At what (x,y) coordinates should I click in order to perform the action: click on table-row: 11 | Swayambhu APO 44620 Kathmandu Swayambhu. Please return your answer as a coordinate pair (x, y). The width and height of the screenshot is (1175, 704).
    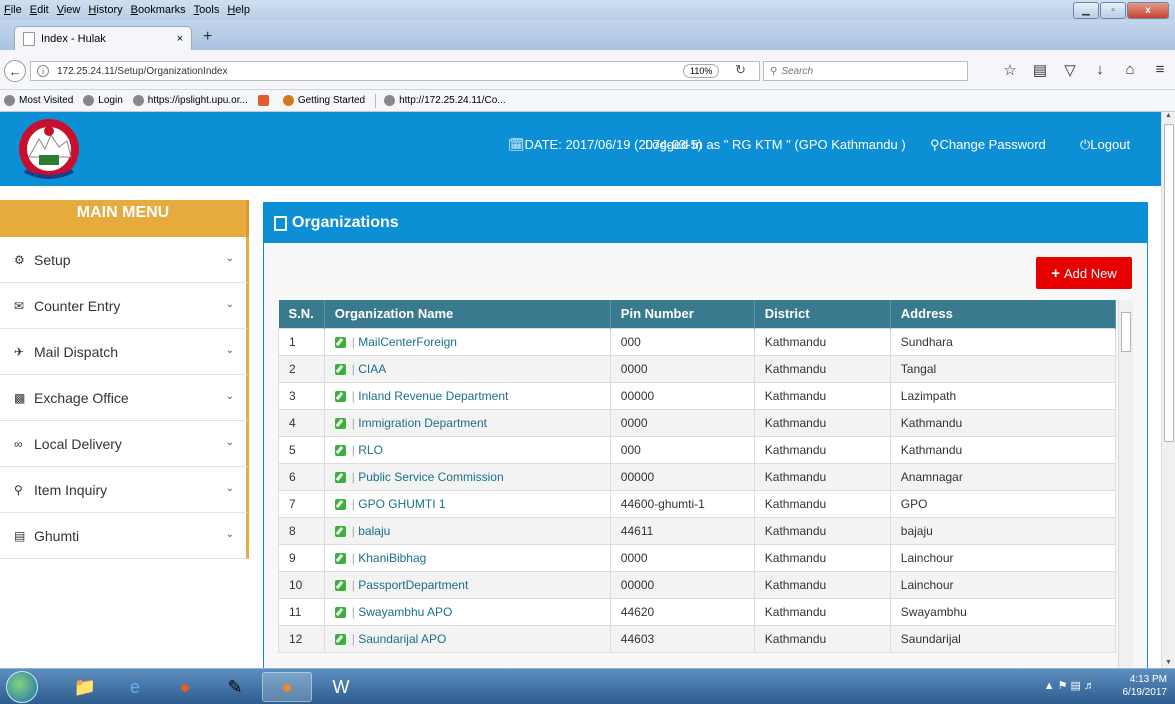
    Looking at the image, I should click on (697, 611).